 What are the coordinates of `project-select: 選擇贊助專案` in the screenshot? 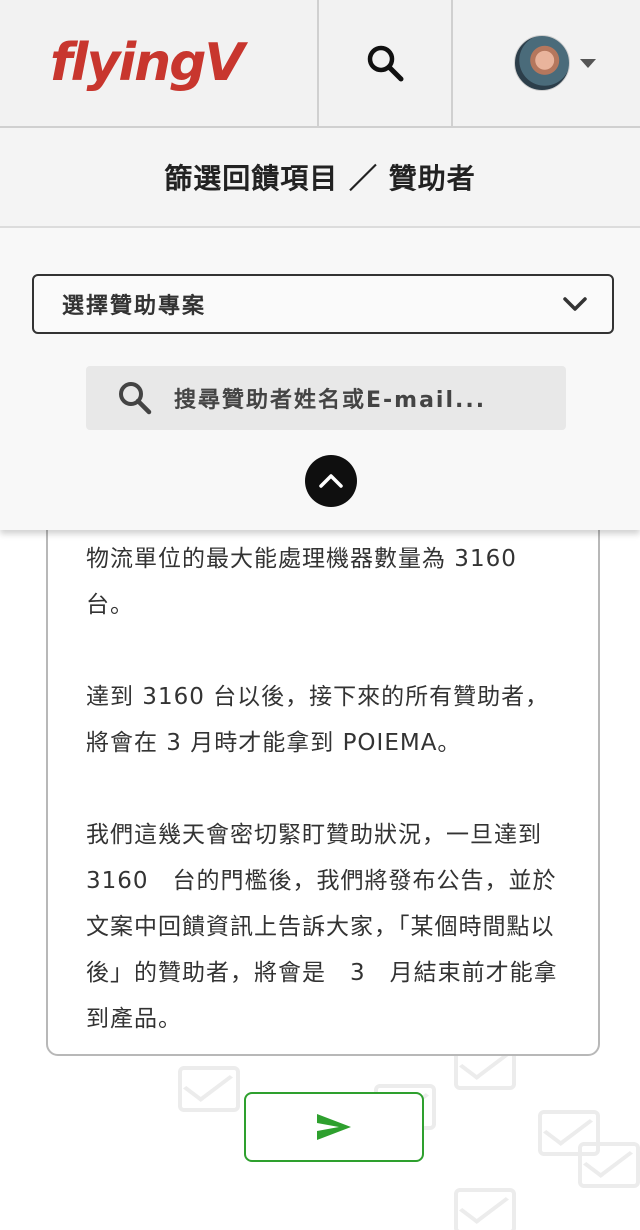 It's located at (323, 304).